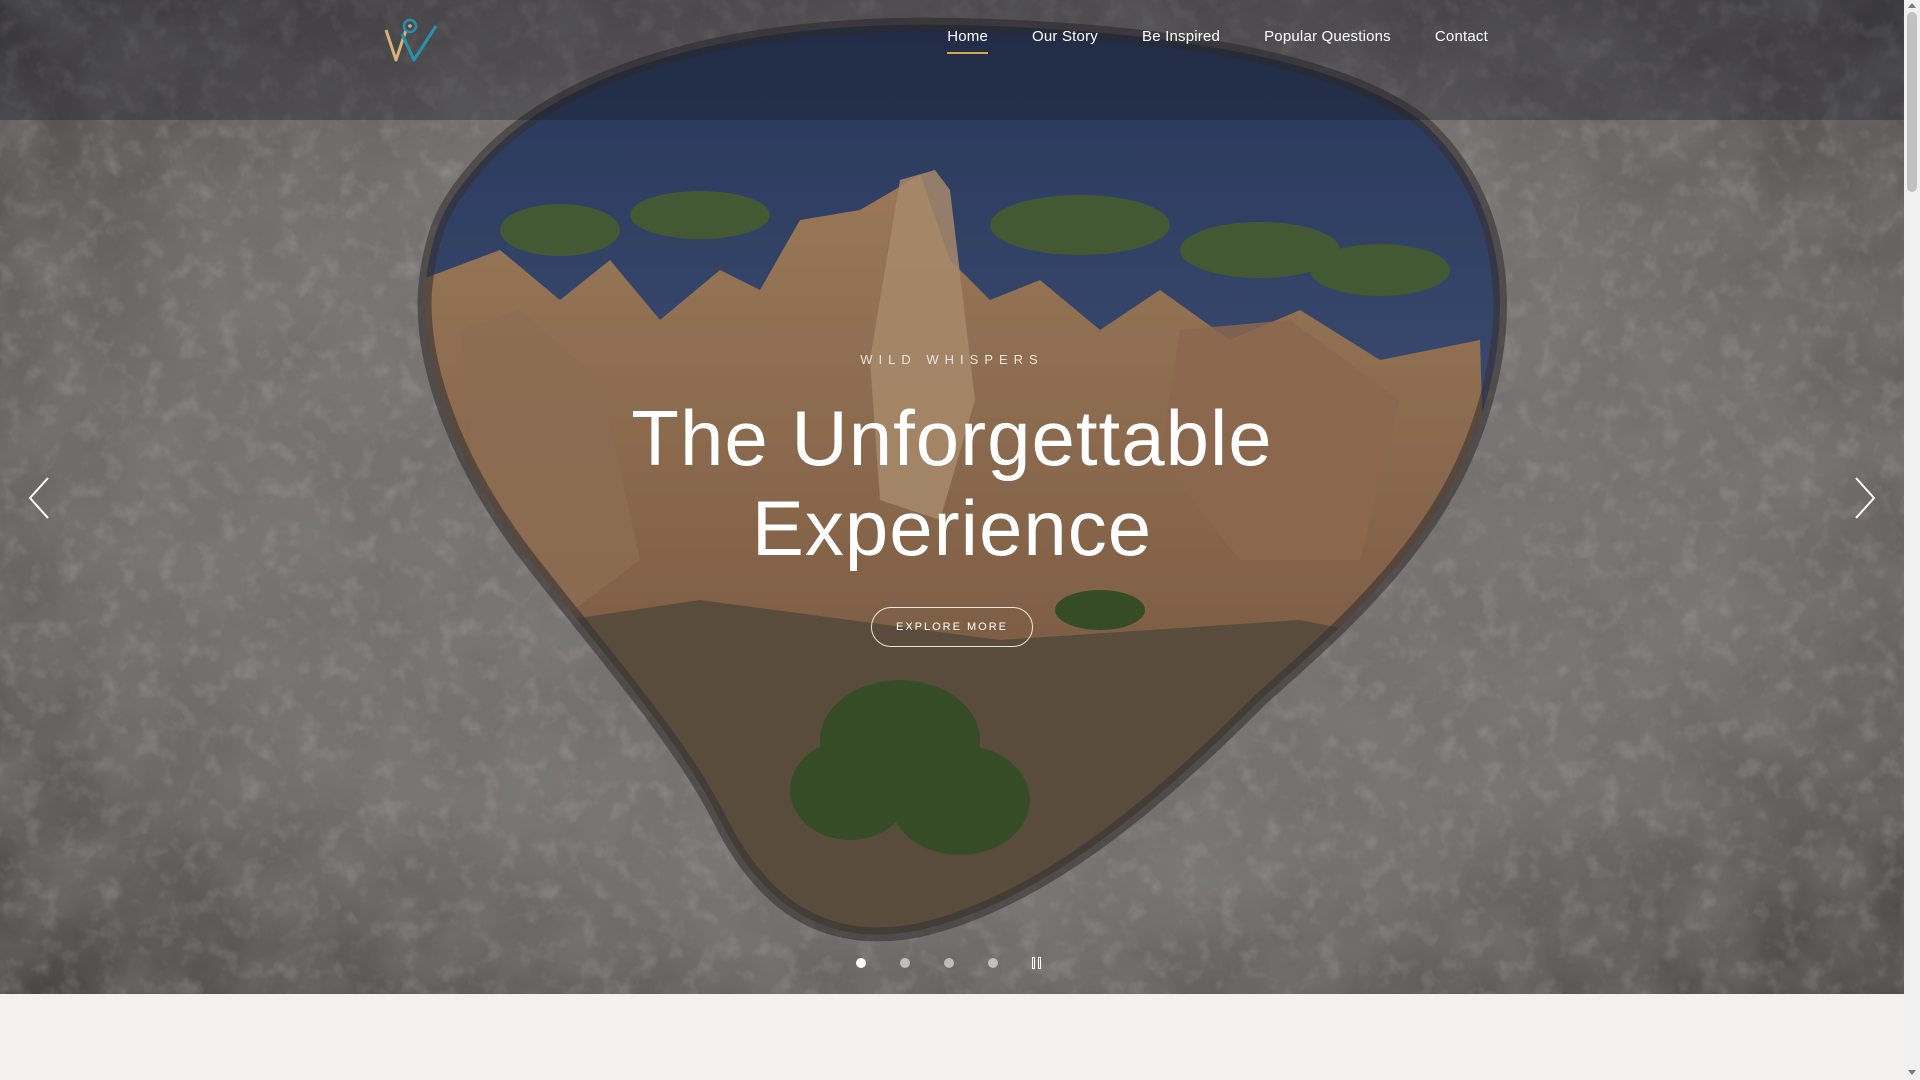  Describe the element at coordinates (1912, 102) in the screenshot. I see `scrollbar-thumb` at that location.